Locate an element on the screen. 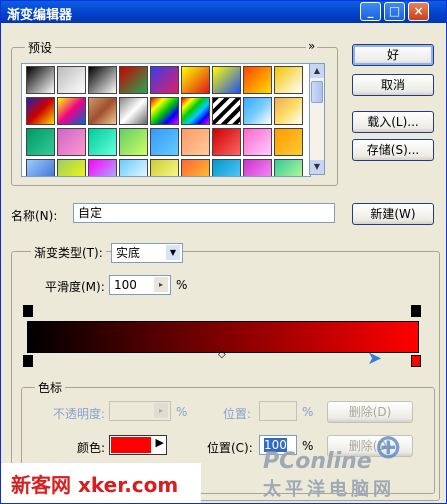 The width and height of the screenshot is (447, 504). preset-swatch-grid is located at coordinates (166, 120).